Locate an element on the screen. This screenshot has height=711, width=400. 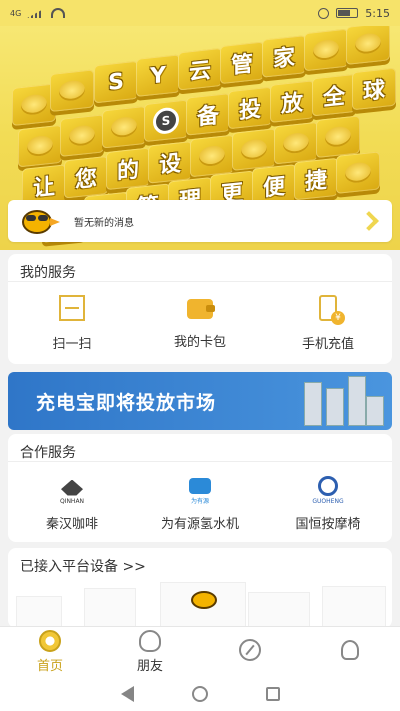
hero-char: 备 is located at coordinates (208, 114).